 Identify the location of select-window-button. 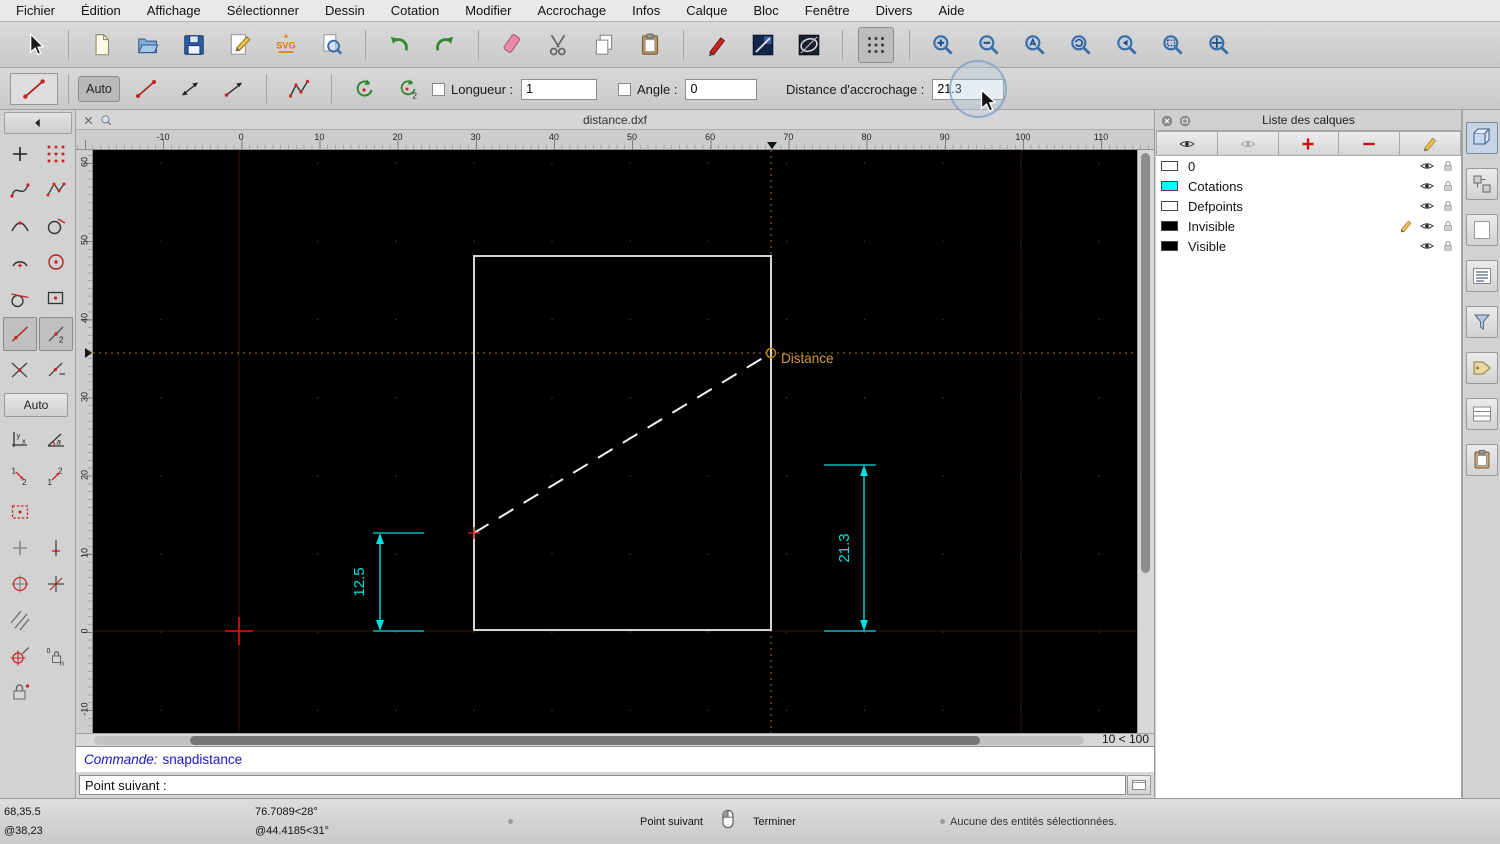
(20, 512).